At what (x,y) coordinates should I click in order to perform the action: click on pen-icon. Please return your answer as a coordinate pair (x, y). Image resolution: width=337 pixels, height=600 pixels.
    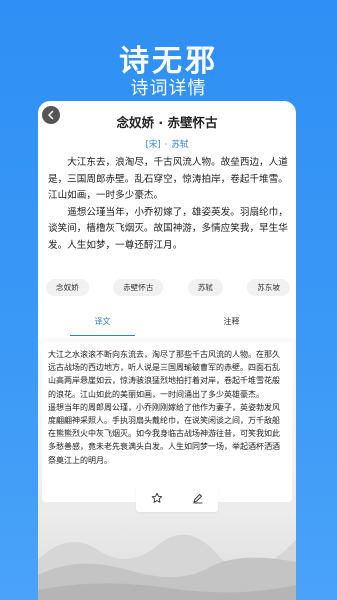
    Looking at the image, I should click on (197, 499).